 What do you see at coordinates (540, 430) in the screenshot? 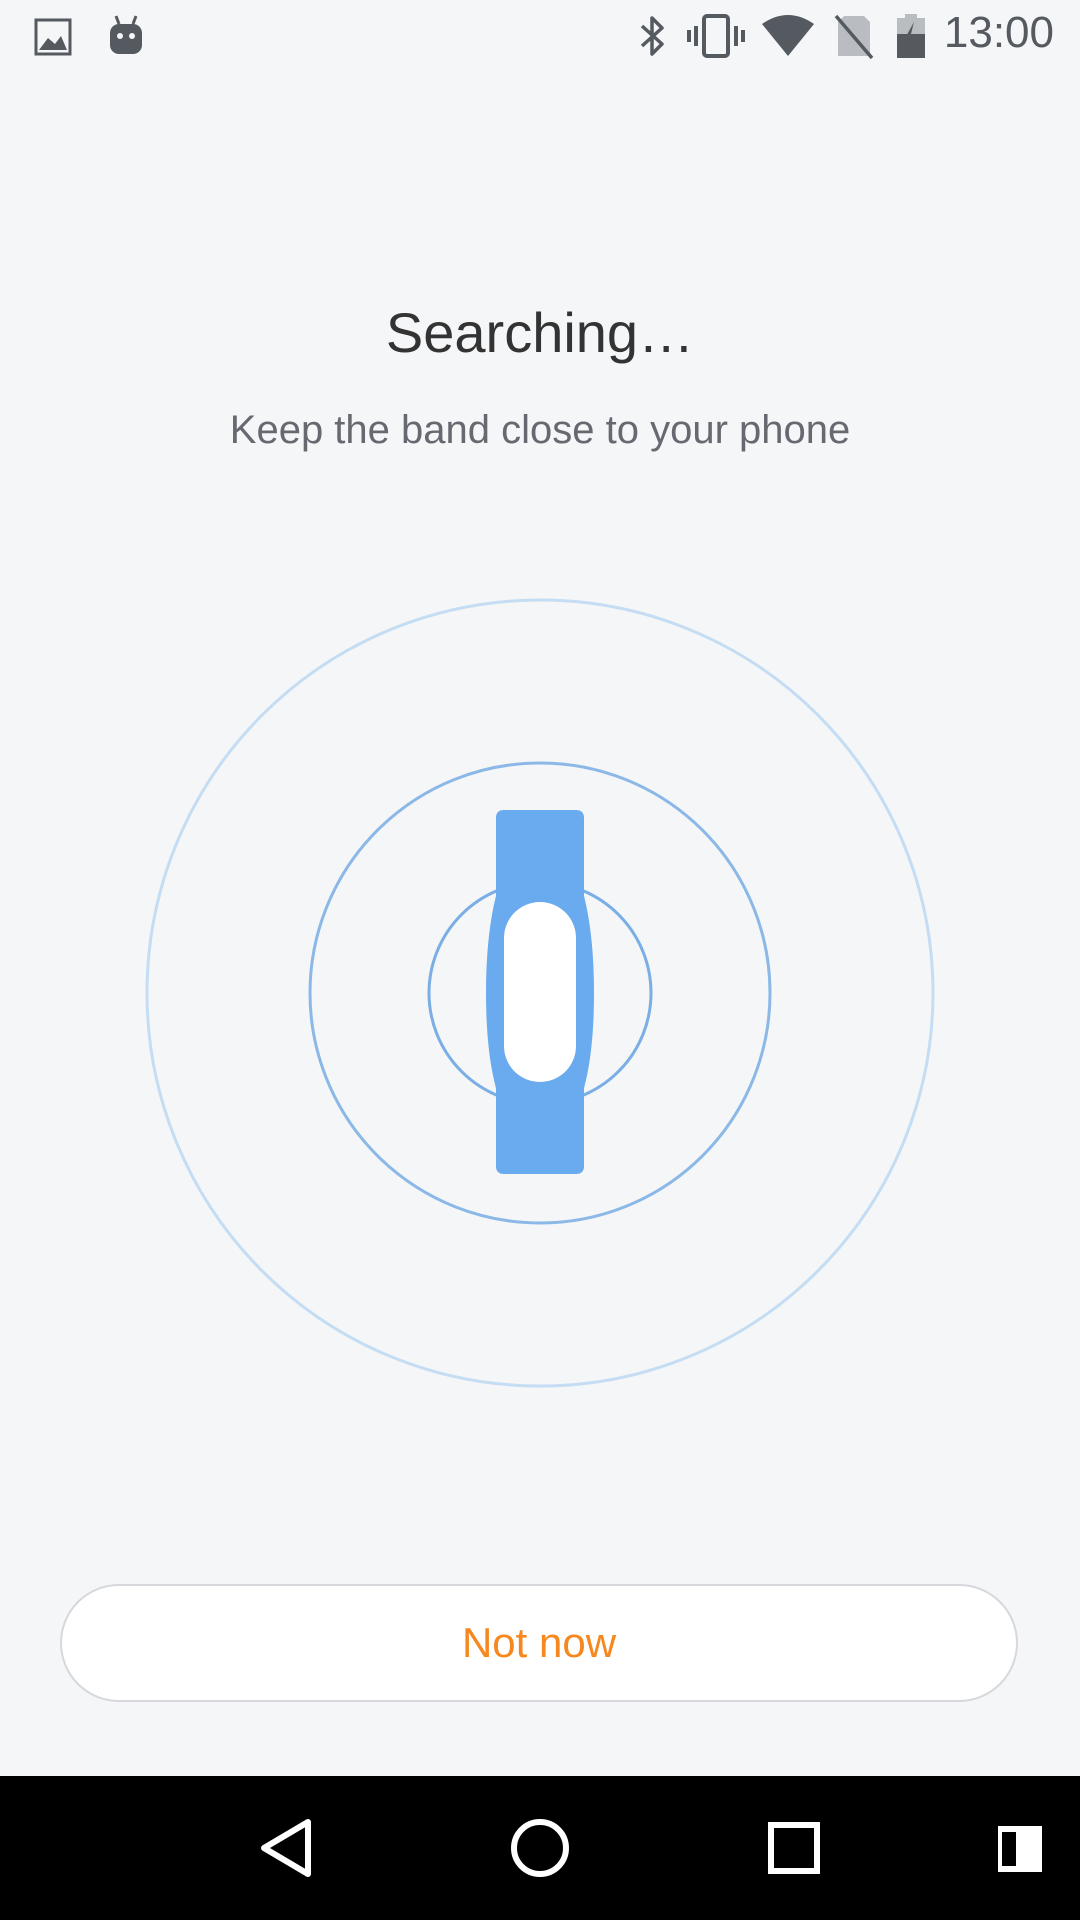
I see `page-subtitle: Keep the band close to your phone` at bounding box center [540, 430].